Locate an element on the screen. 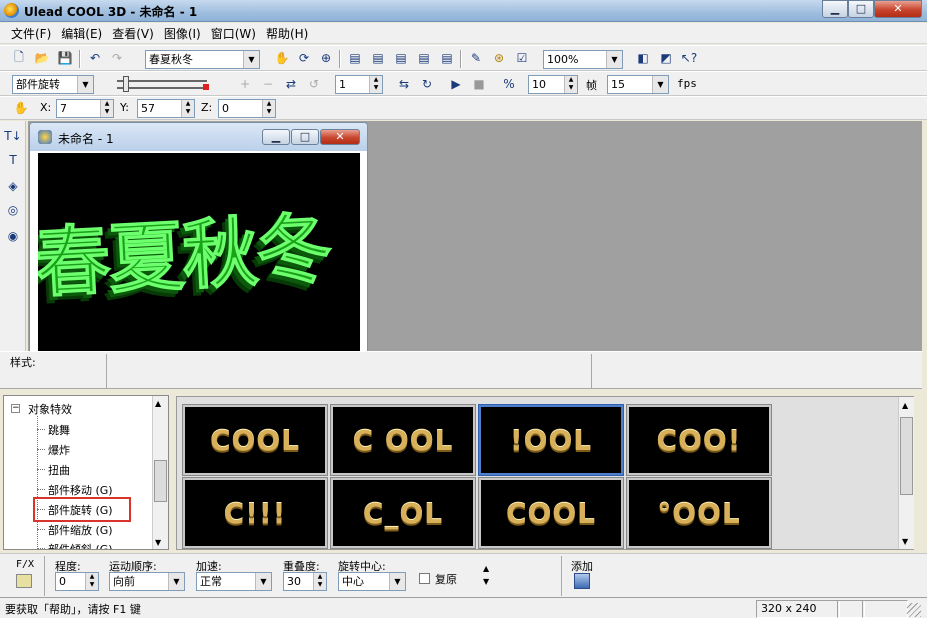 This screenshot has height=618, width=927. preview-icon: ☑ is located at coordinates (522, 58).